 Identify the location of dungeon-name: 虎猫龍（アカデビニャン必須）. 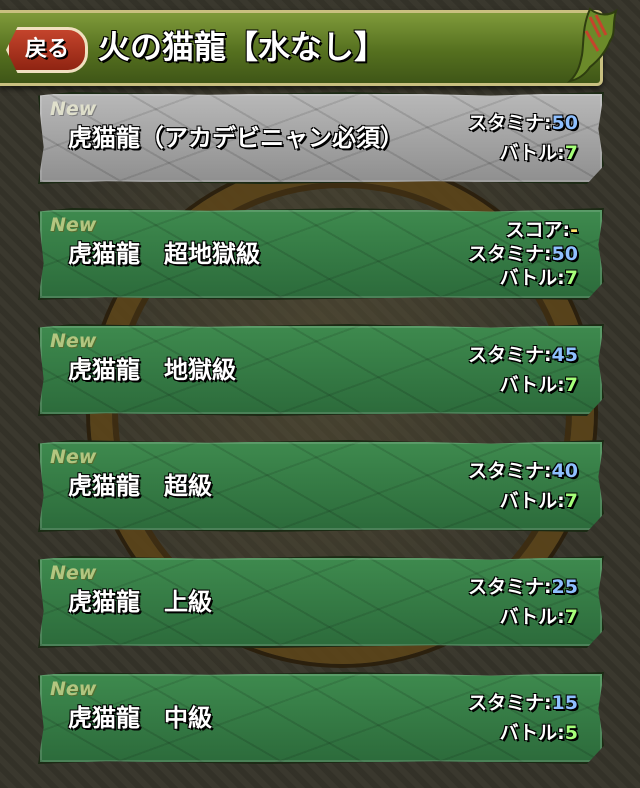
(236, 138).